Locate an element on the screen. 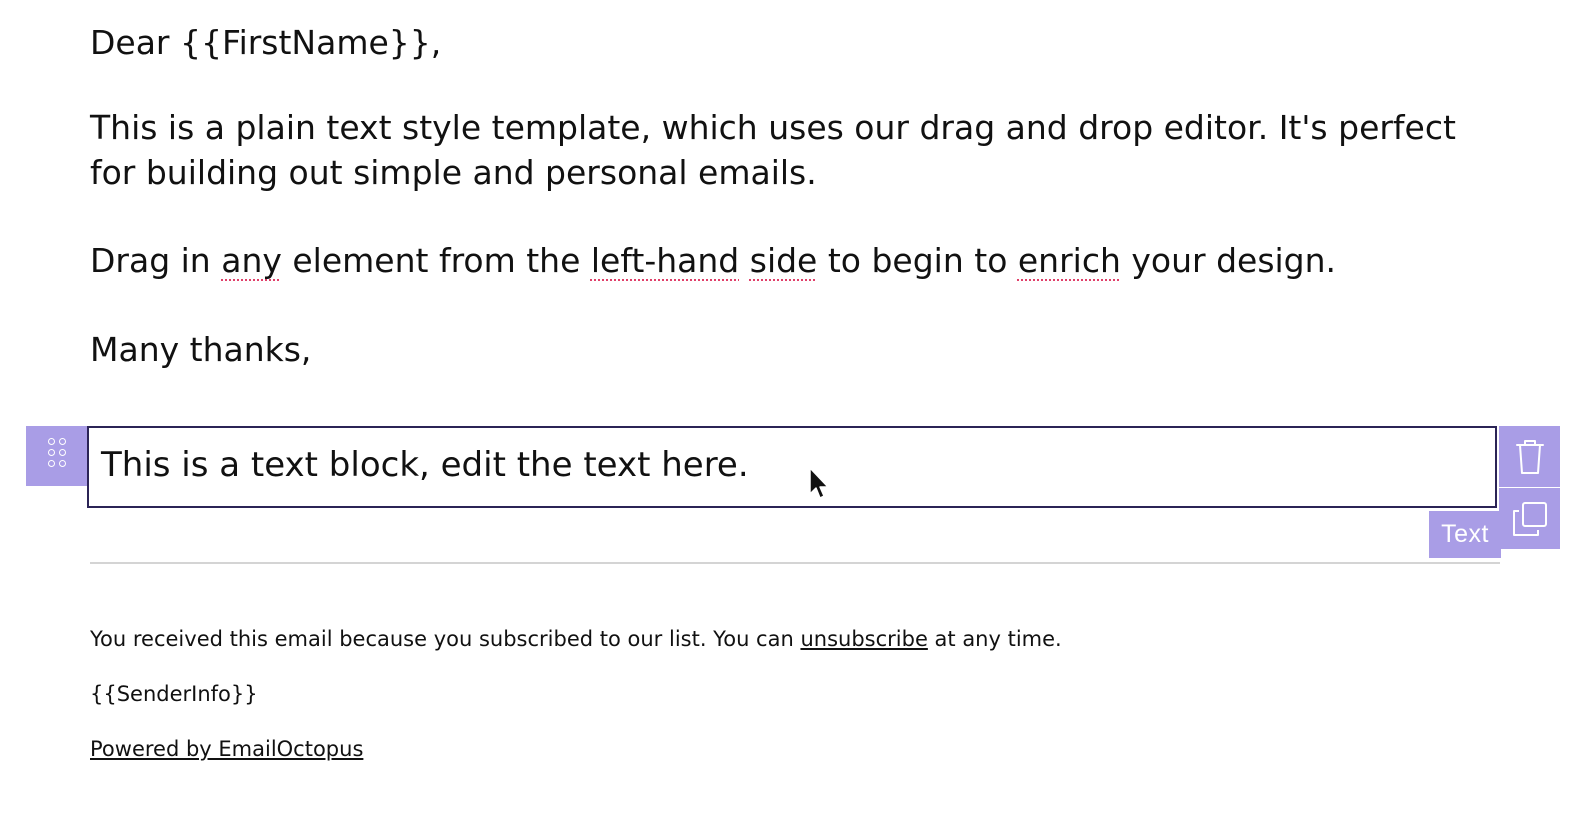 Image resolution: width=1590 pixels, height=840 pixels. spellcheck-word: enrich is located at coordinates (1069, 260).